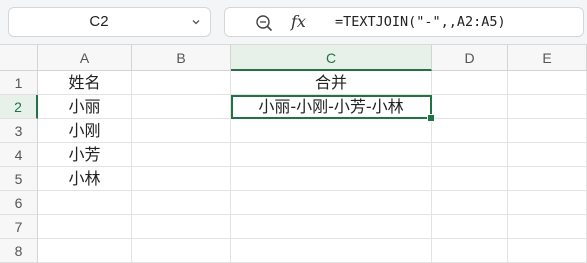 Image resolution: width=587 pixels, height=263 pixels. I want to click on cell-a6, so click(85, 203).